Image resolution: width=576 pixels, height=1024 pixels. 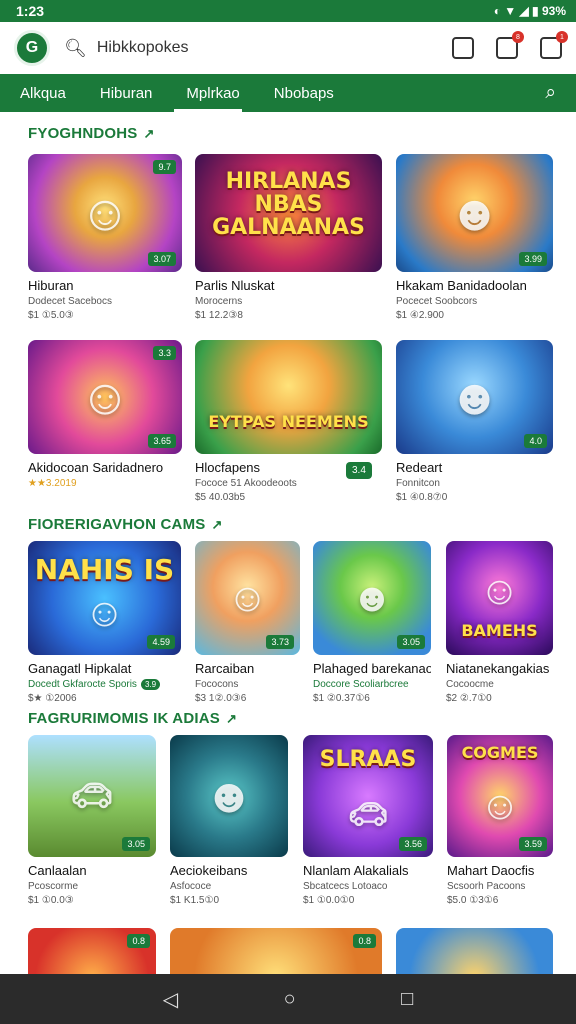 What do you see at coordinates (413, 844) in the screenshot?
I see `rating-badge: 3.56` at bounding box center [413, 844].